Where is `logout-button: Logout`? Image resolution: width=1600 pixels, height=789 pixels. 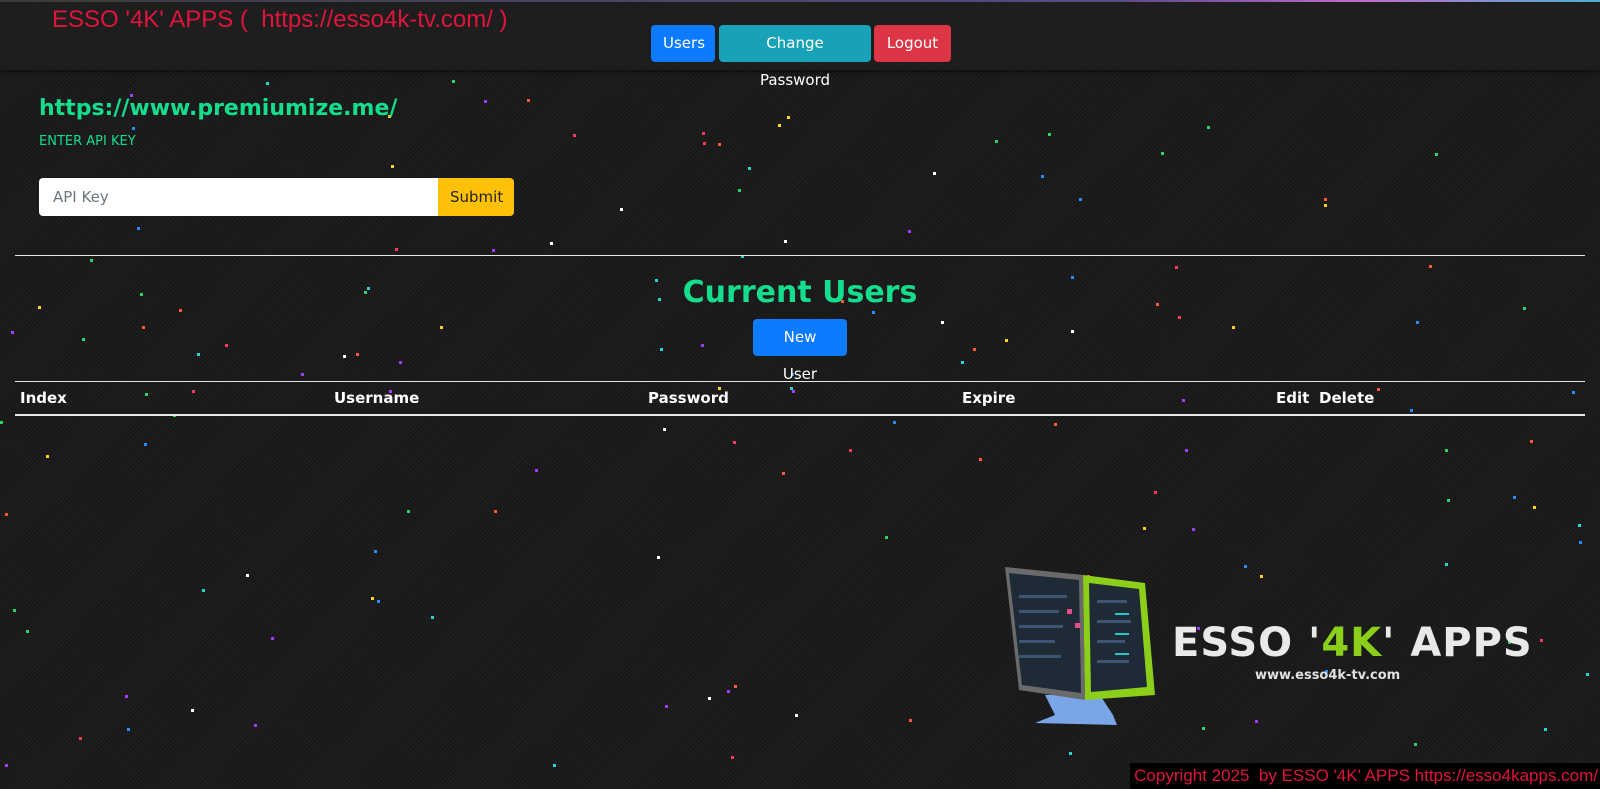
logout-button: Logout is located at coordinates (912, 43).